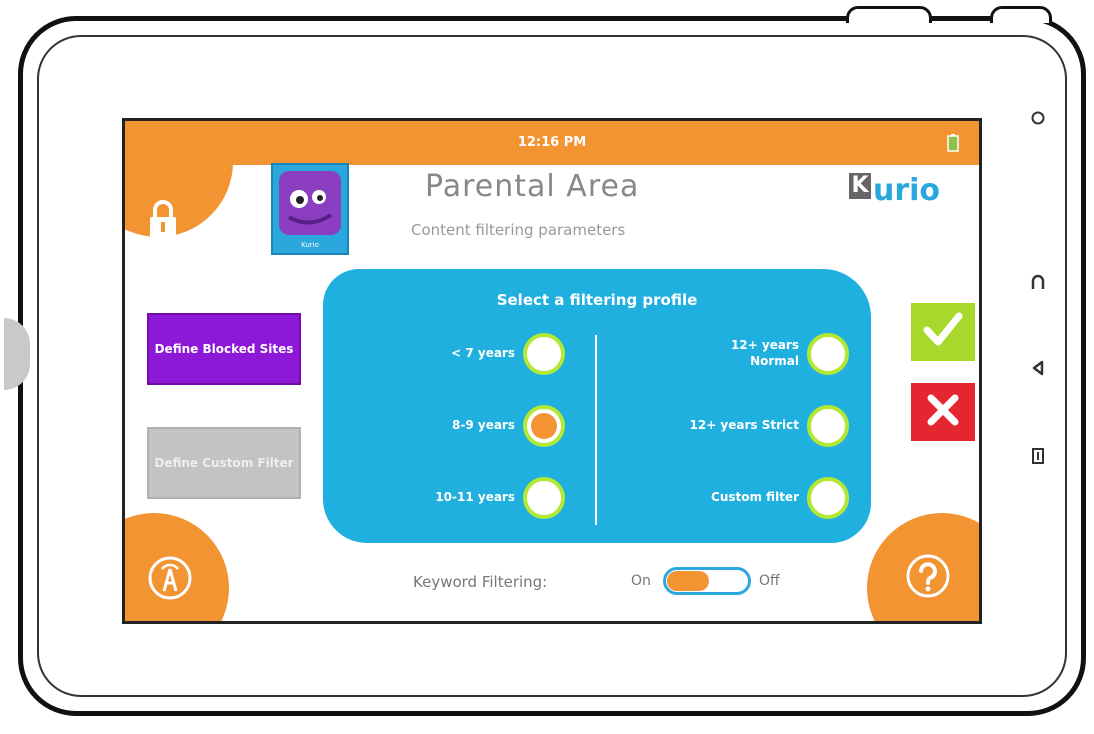  Describe the element at coordinates (596, 430) in the screenshot. I see `panel-divider` at that location.